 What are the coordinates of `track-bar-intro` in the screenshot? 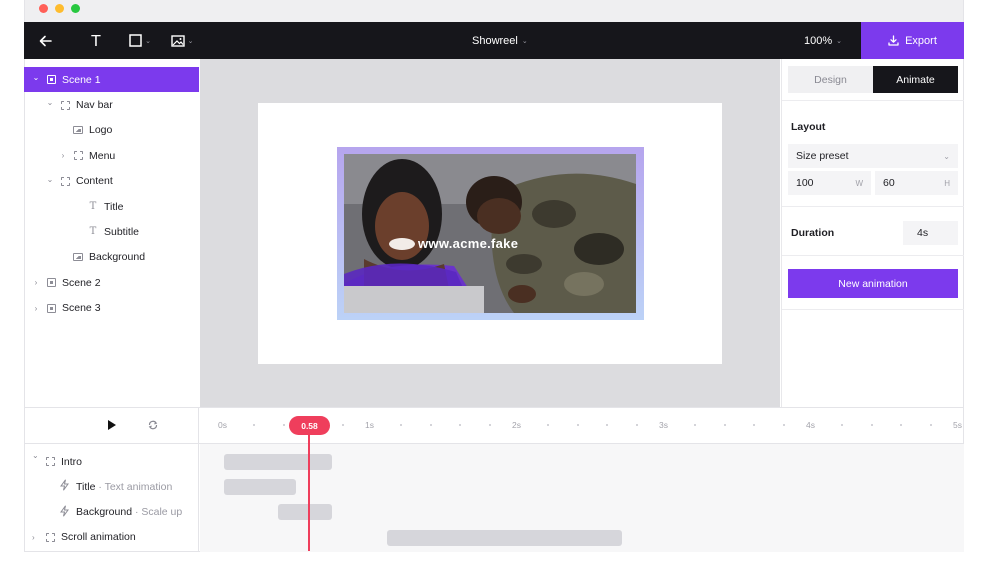 It's located at (278, 462).